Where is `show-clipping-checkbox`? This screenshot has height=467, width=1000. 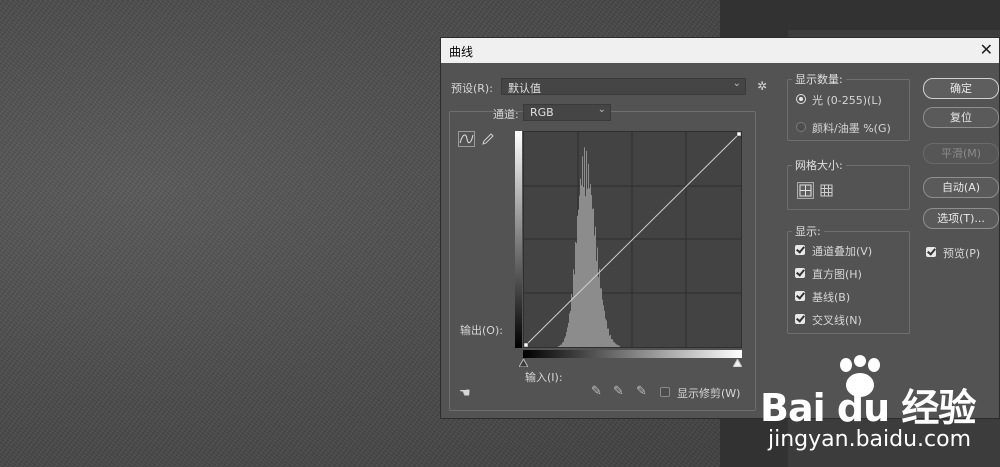
show-clipping-checkbox is located at coordinates (665, 392).